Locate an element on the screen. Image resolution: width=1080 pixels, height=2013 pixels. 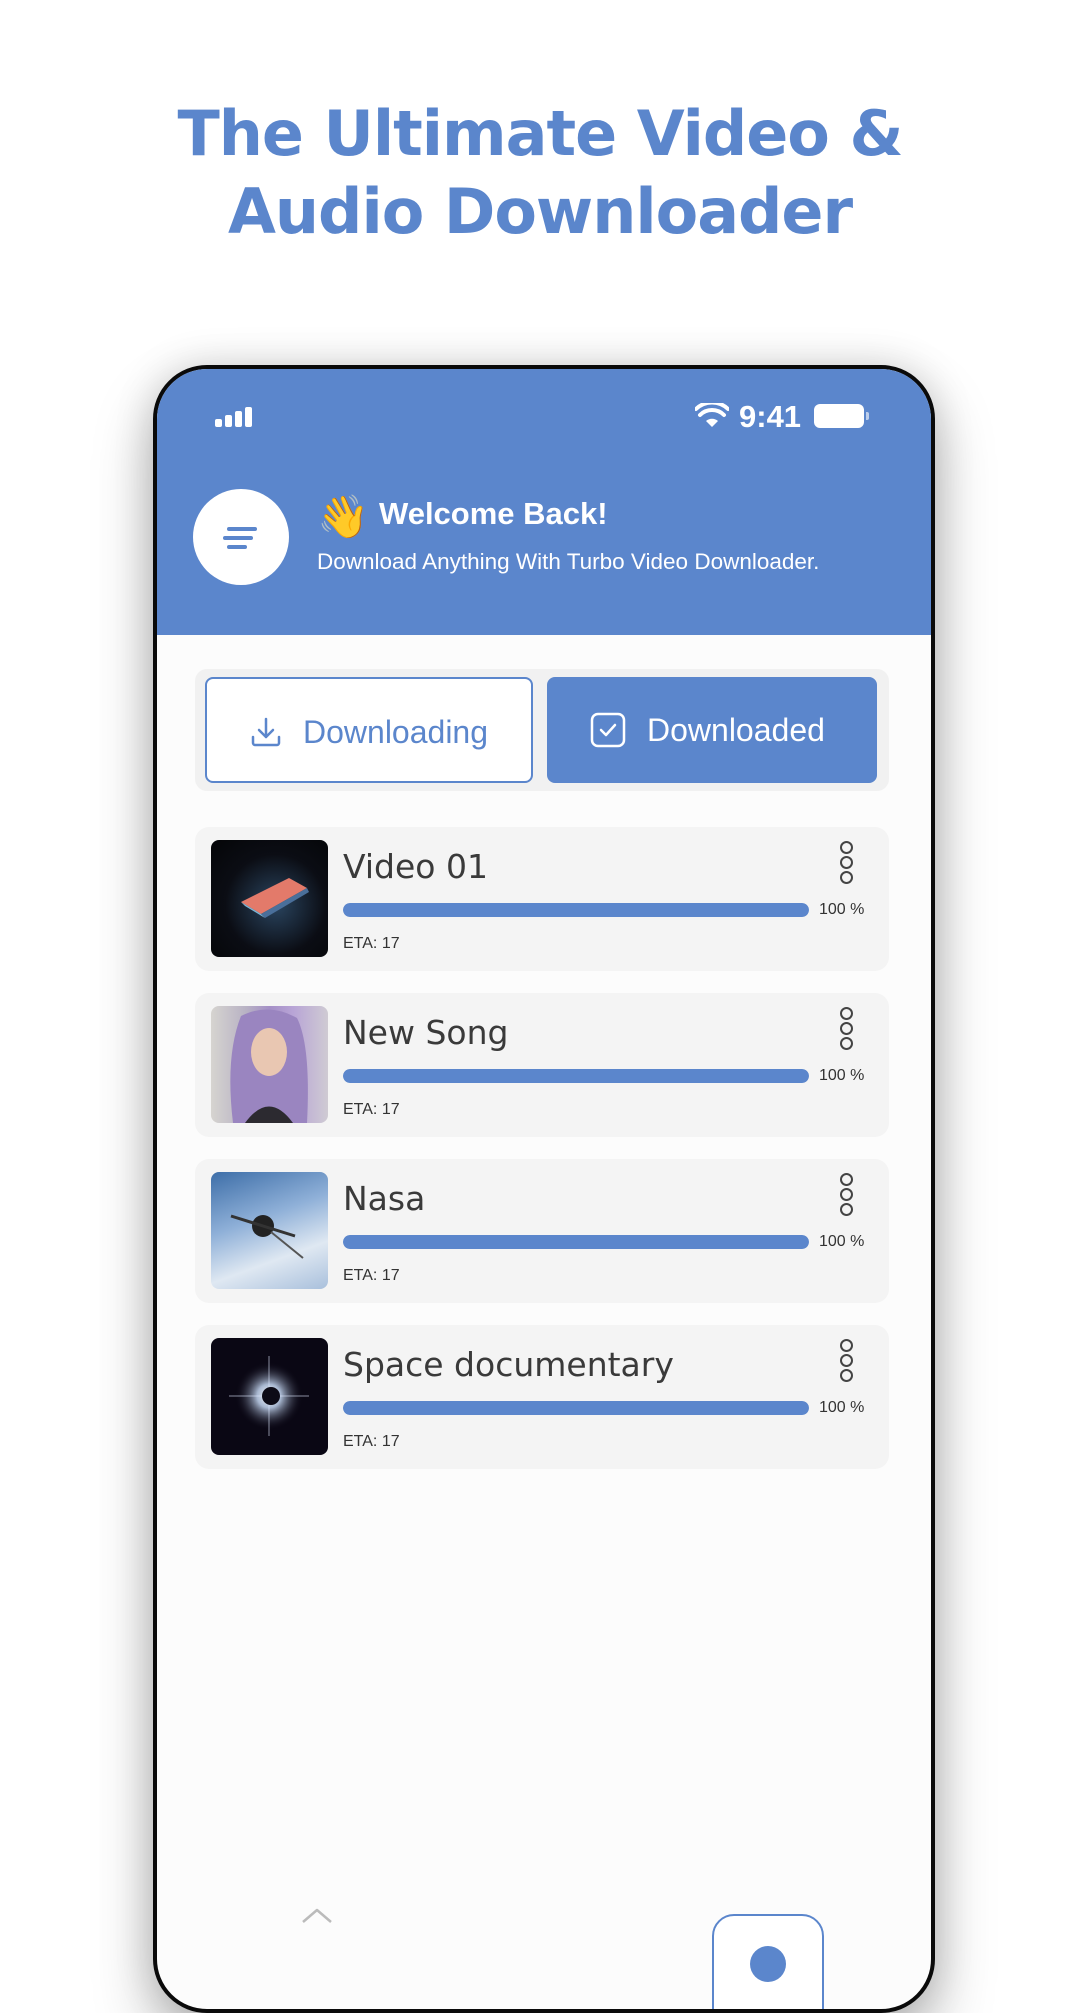
download-item: New Song 100 % ETA: 17 is located at coordinates (542, 1065).